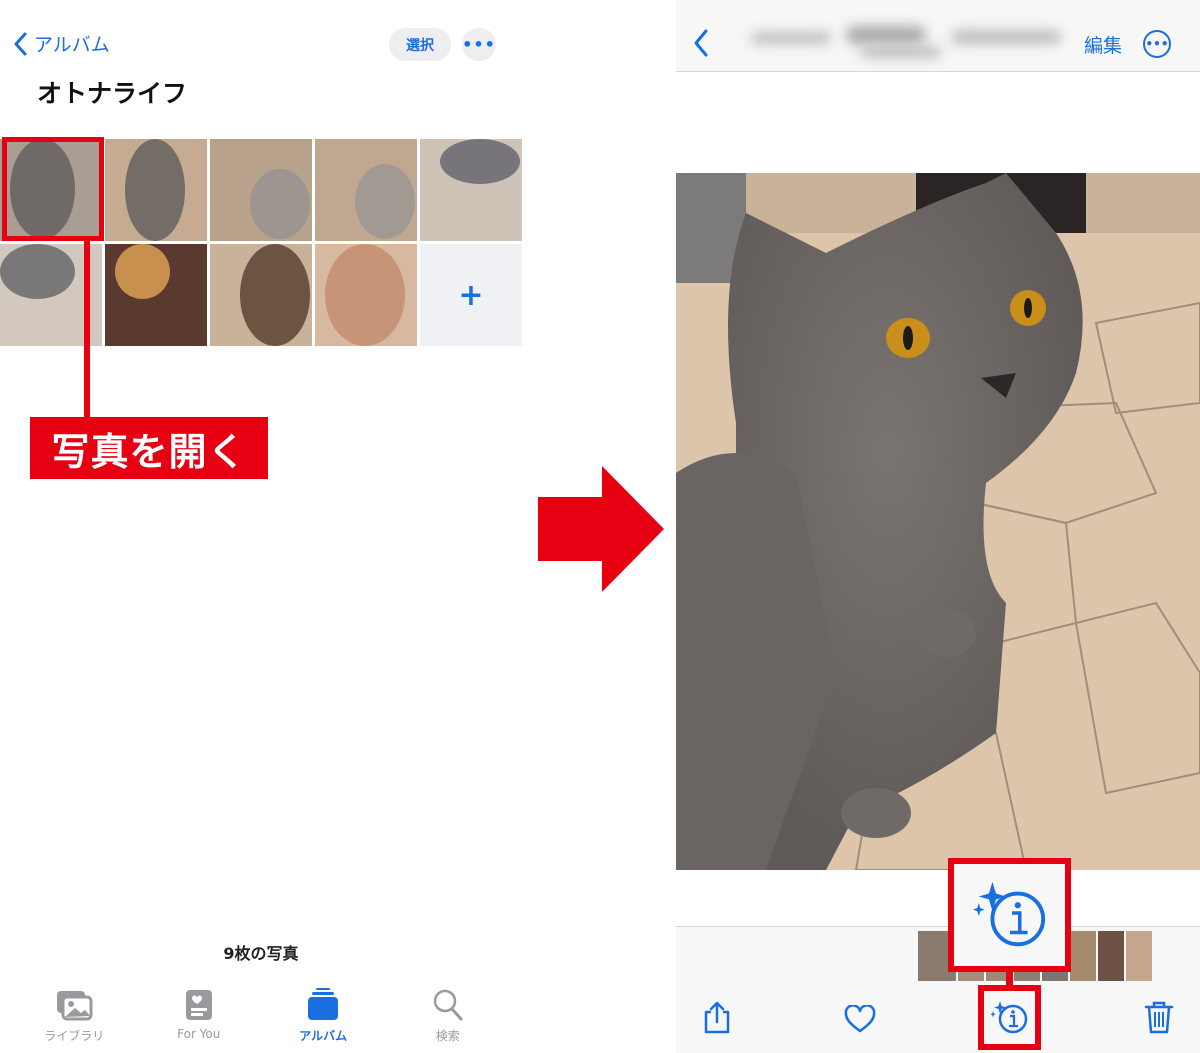 The width and height of the screenshot is (1200, 1053). I want to click on photo-thumbnail-orange-cat, so click(156, 295).